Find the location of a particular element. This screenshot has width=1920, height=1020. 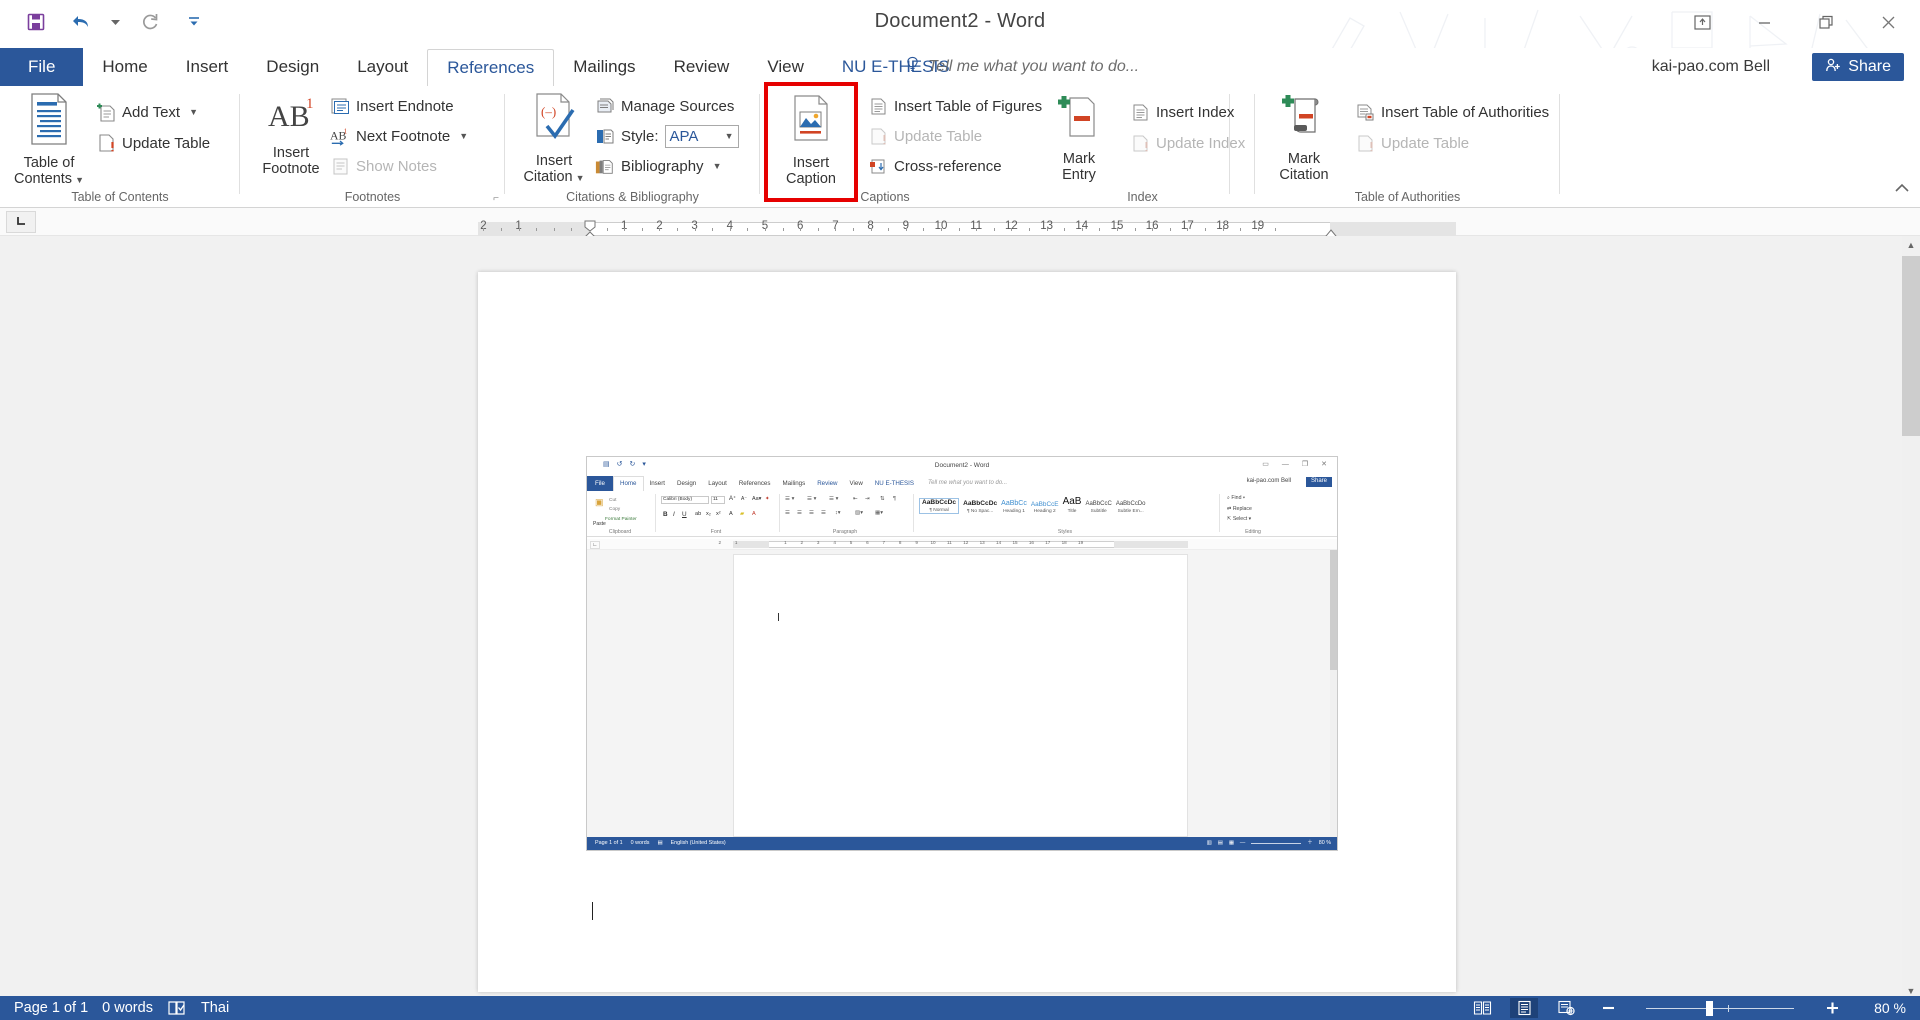

text-effects-icon: A is located at coordinates (731, 514).